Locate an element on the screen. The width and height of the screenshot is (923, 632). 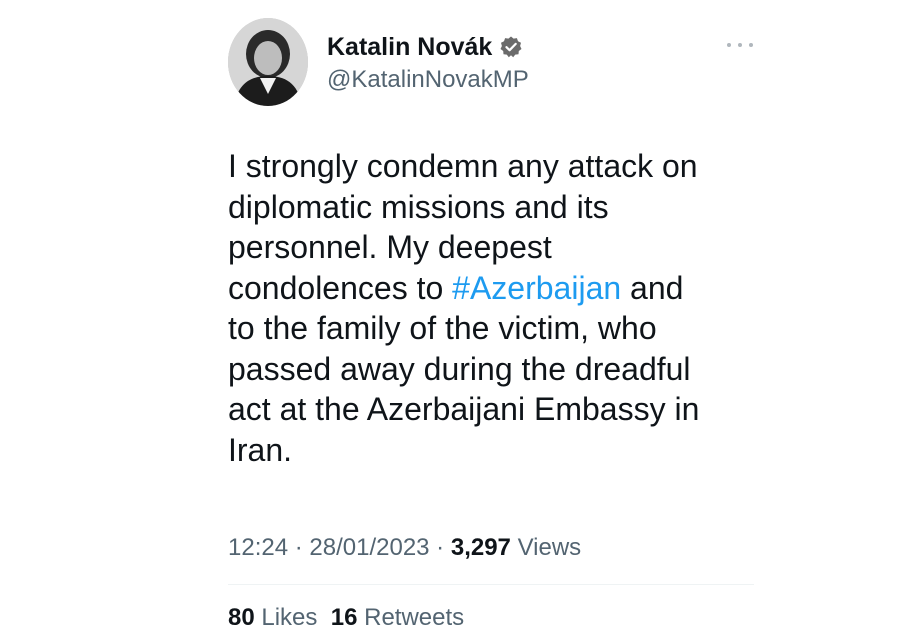
tweet-stats: 80 Likes 16 Retweets is located at coordinates (346, 618).